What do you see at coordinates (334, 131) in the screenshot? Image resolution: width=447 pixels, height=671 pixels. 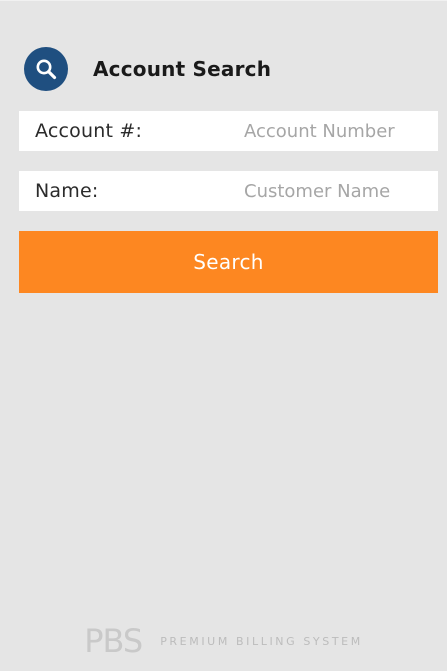 I see `account-number-input` at bounding box center [334, 131].